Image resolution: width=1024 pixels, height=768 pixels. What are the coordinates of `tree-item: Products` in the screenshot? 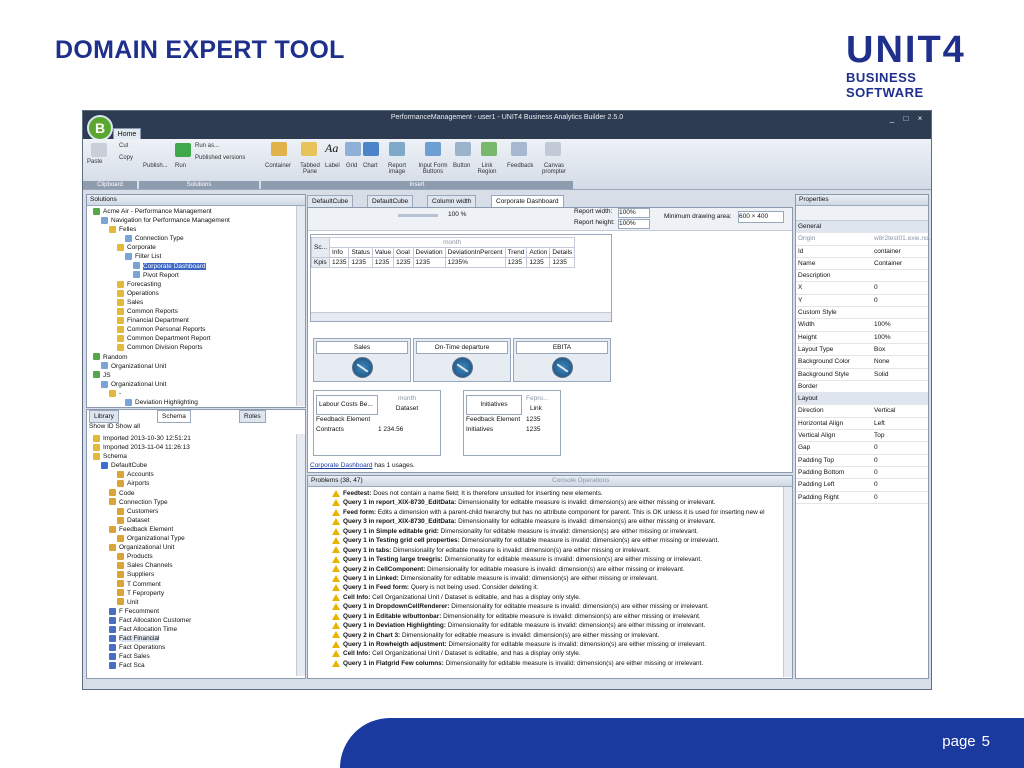 It's located at (190, 556).